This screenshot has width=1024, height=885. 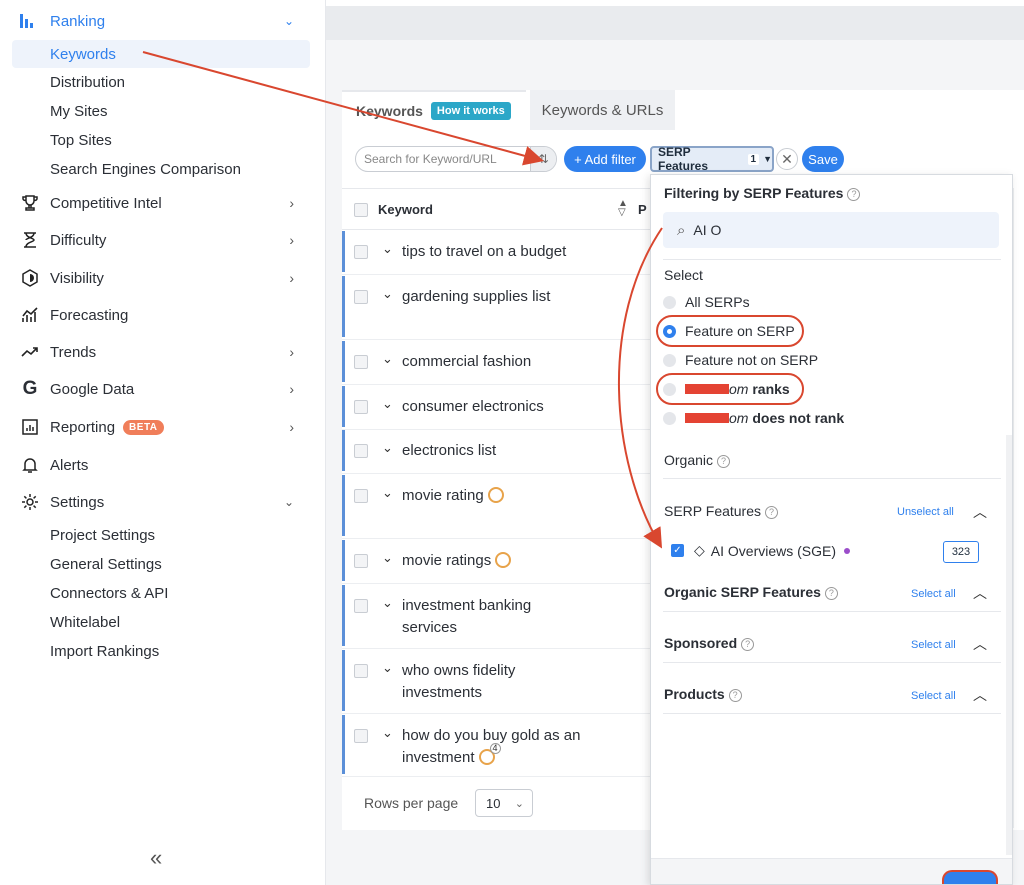 I want to click on chevron-right-icon: ›, so click(x=291, y=278).